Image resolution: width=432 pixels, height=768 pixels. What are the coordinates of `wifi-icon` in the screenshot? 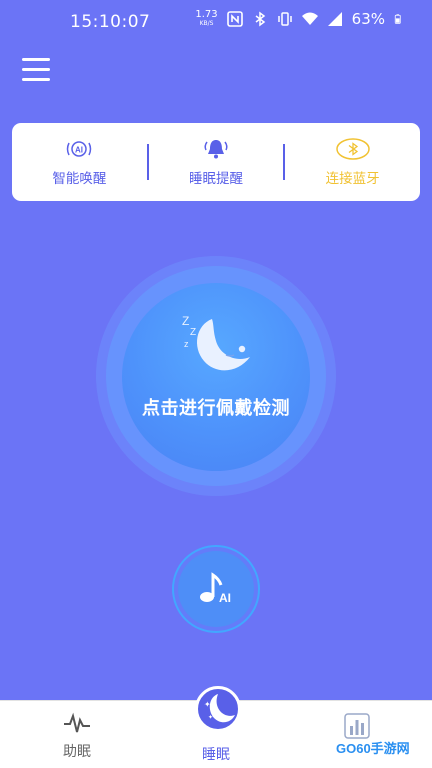 It's located at (309, 18).